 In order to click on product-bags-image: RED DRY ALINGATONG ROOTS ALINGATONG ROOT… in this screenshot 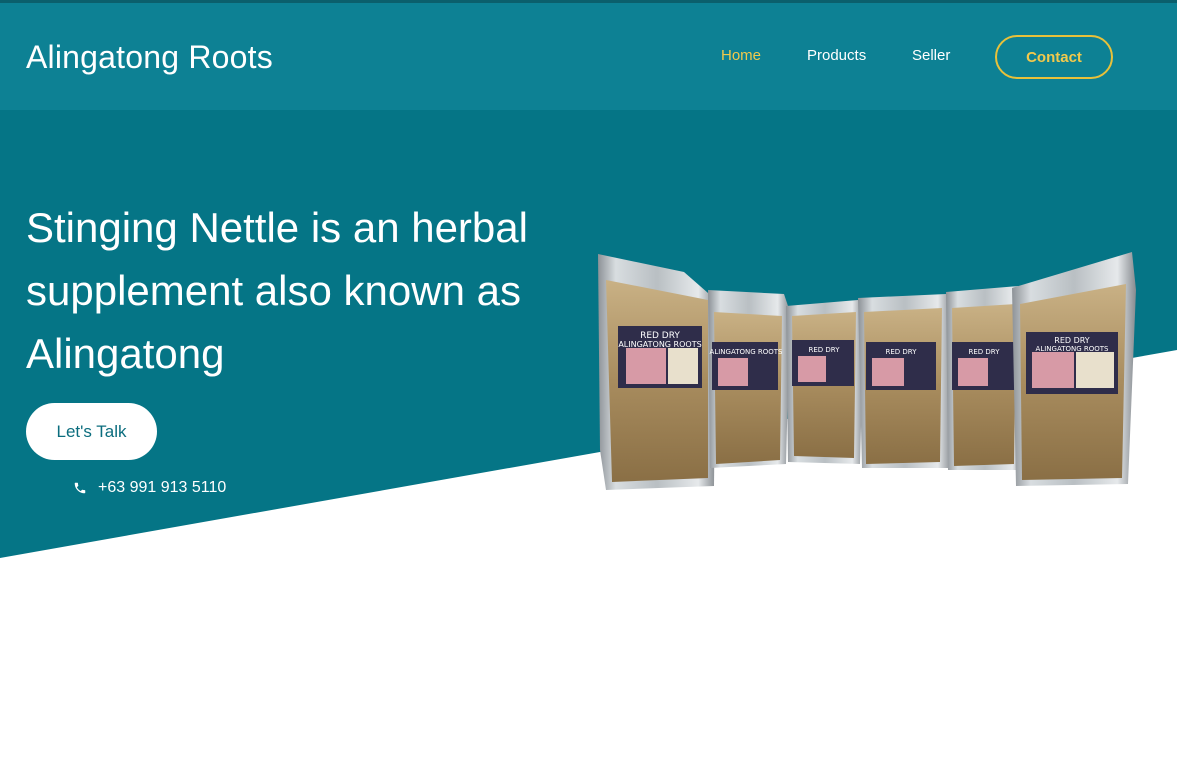, I will do `click(867, 371)`.